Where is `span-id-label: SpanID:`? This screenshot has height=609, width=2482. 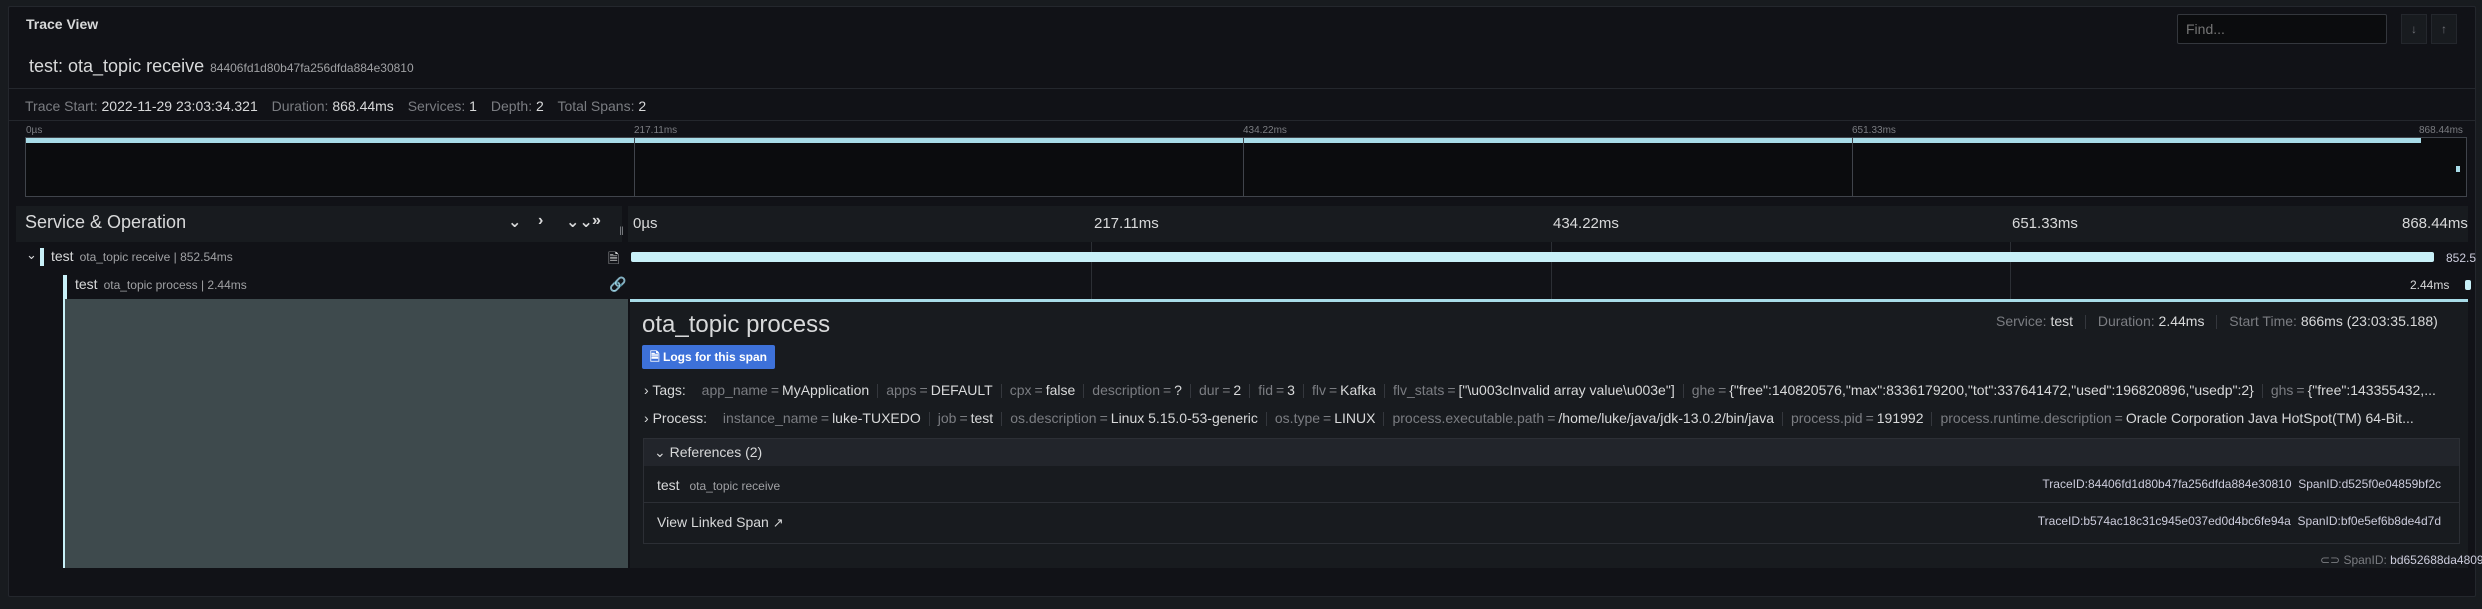 span-id-label: SpanID: is located at coordinates (2365, 560).